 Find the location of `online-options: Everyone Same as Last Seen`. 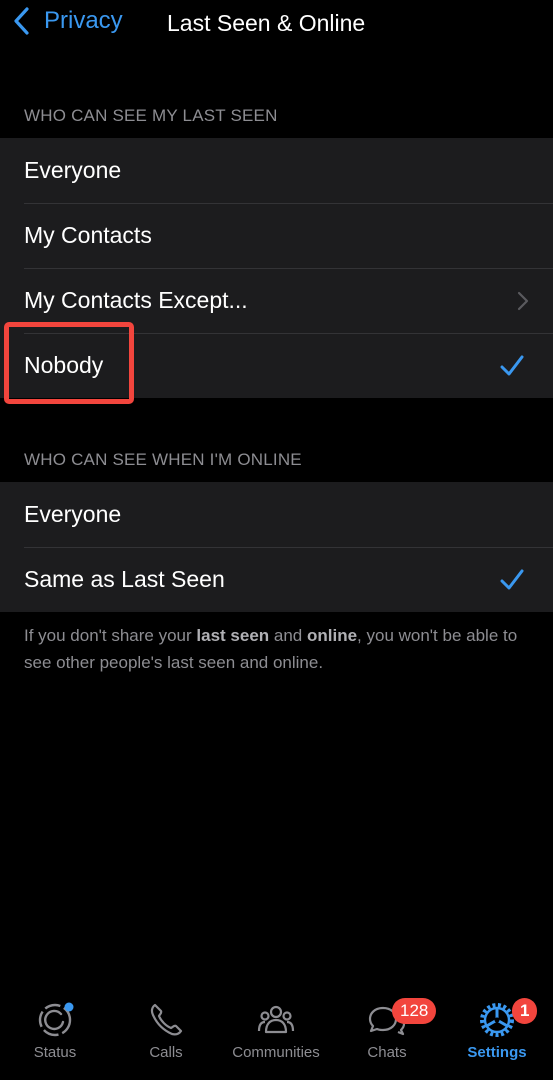

online-options: Everyone Same as Last Seen is located at coordinates (276, 547).